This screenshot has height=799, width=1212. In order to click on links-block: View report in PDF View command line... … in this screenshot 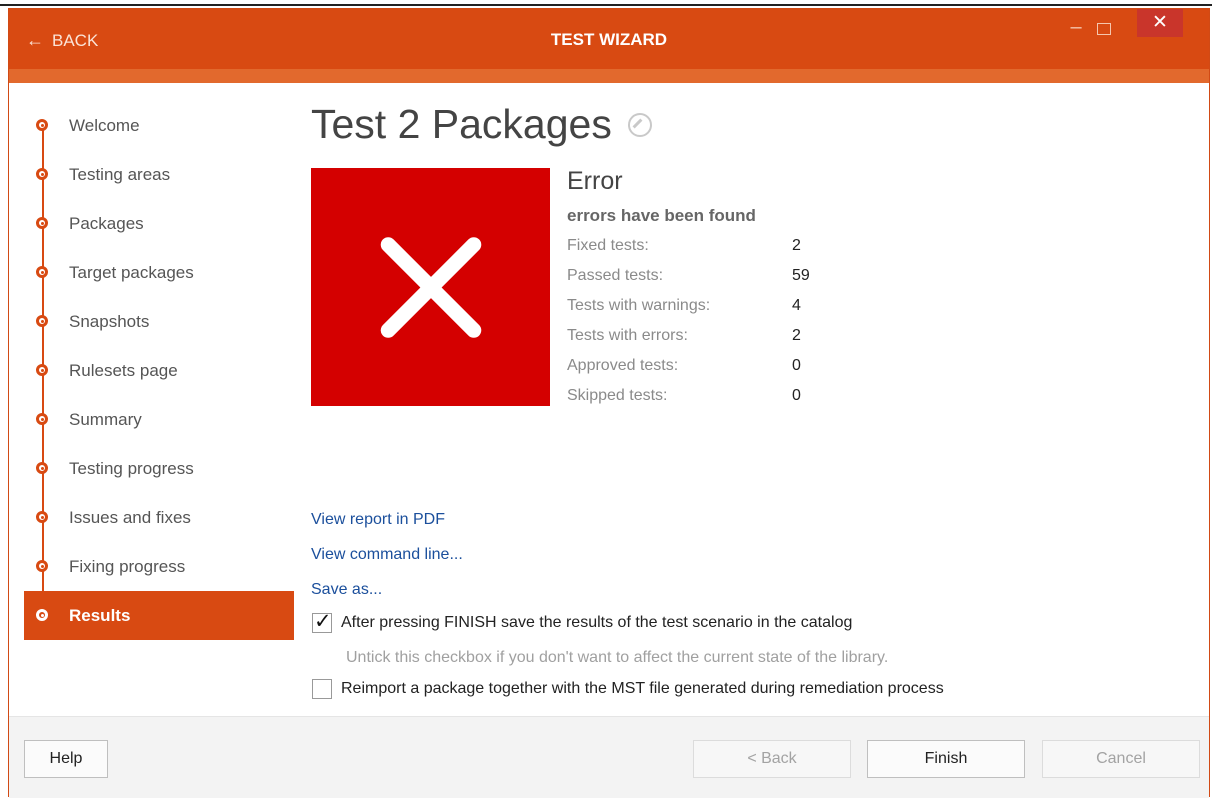, I will do `click(387, 563)`.